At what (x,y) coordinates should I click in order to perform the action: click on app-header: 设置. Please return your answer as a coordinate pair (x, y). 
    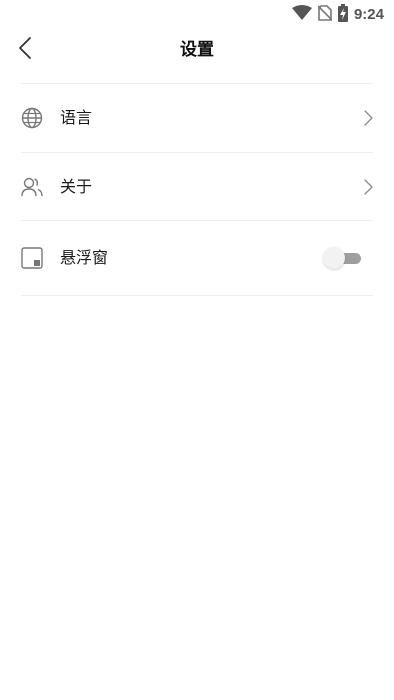
    Looking at the image, I should click on (197, 50).